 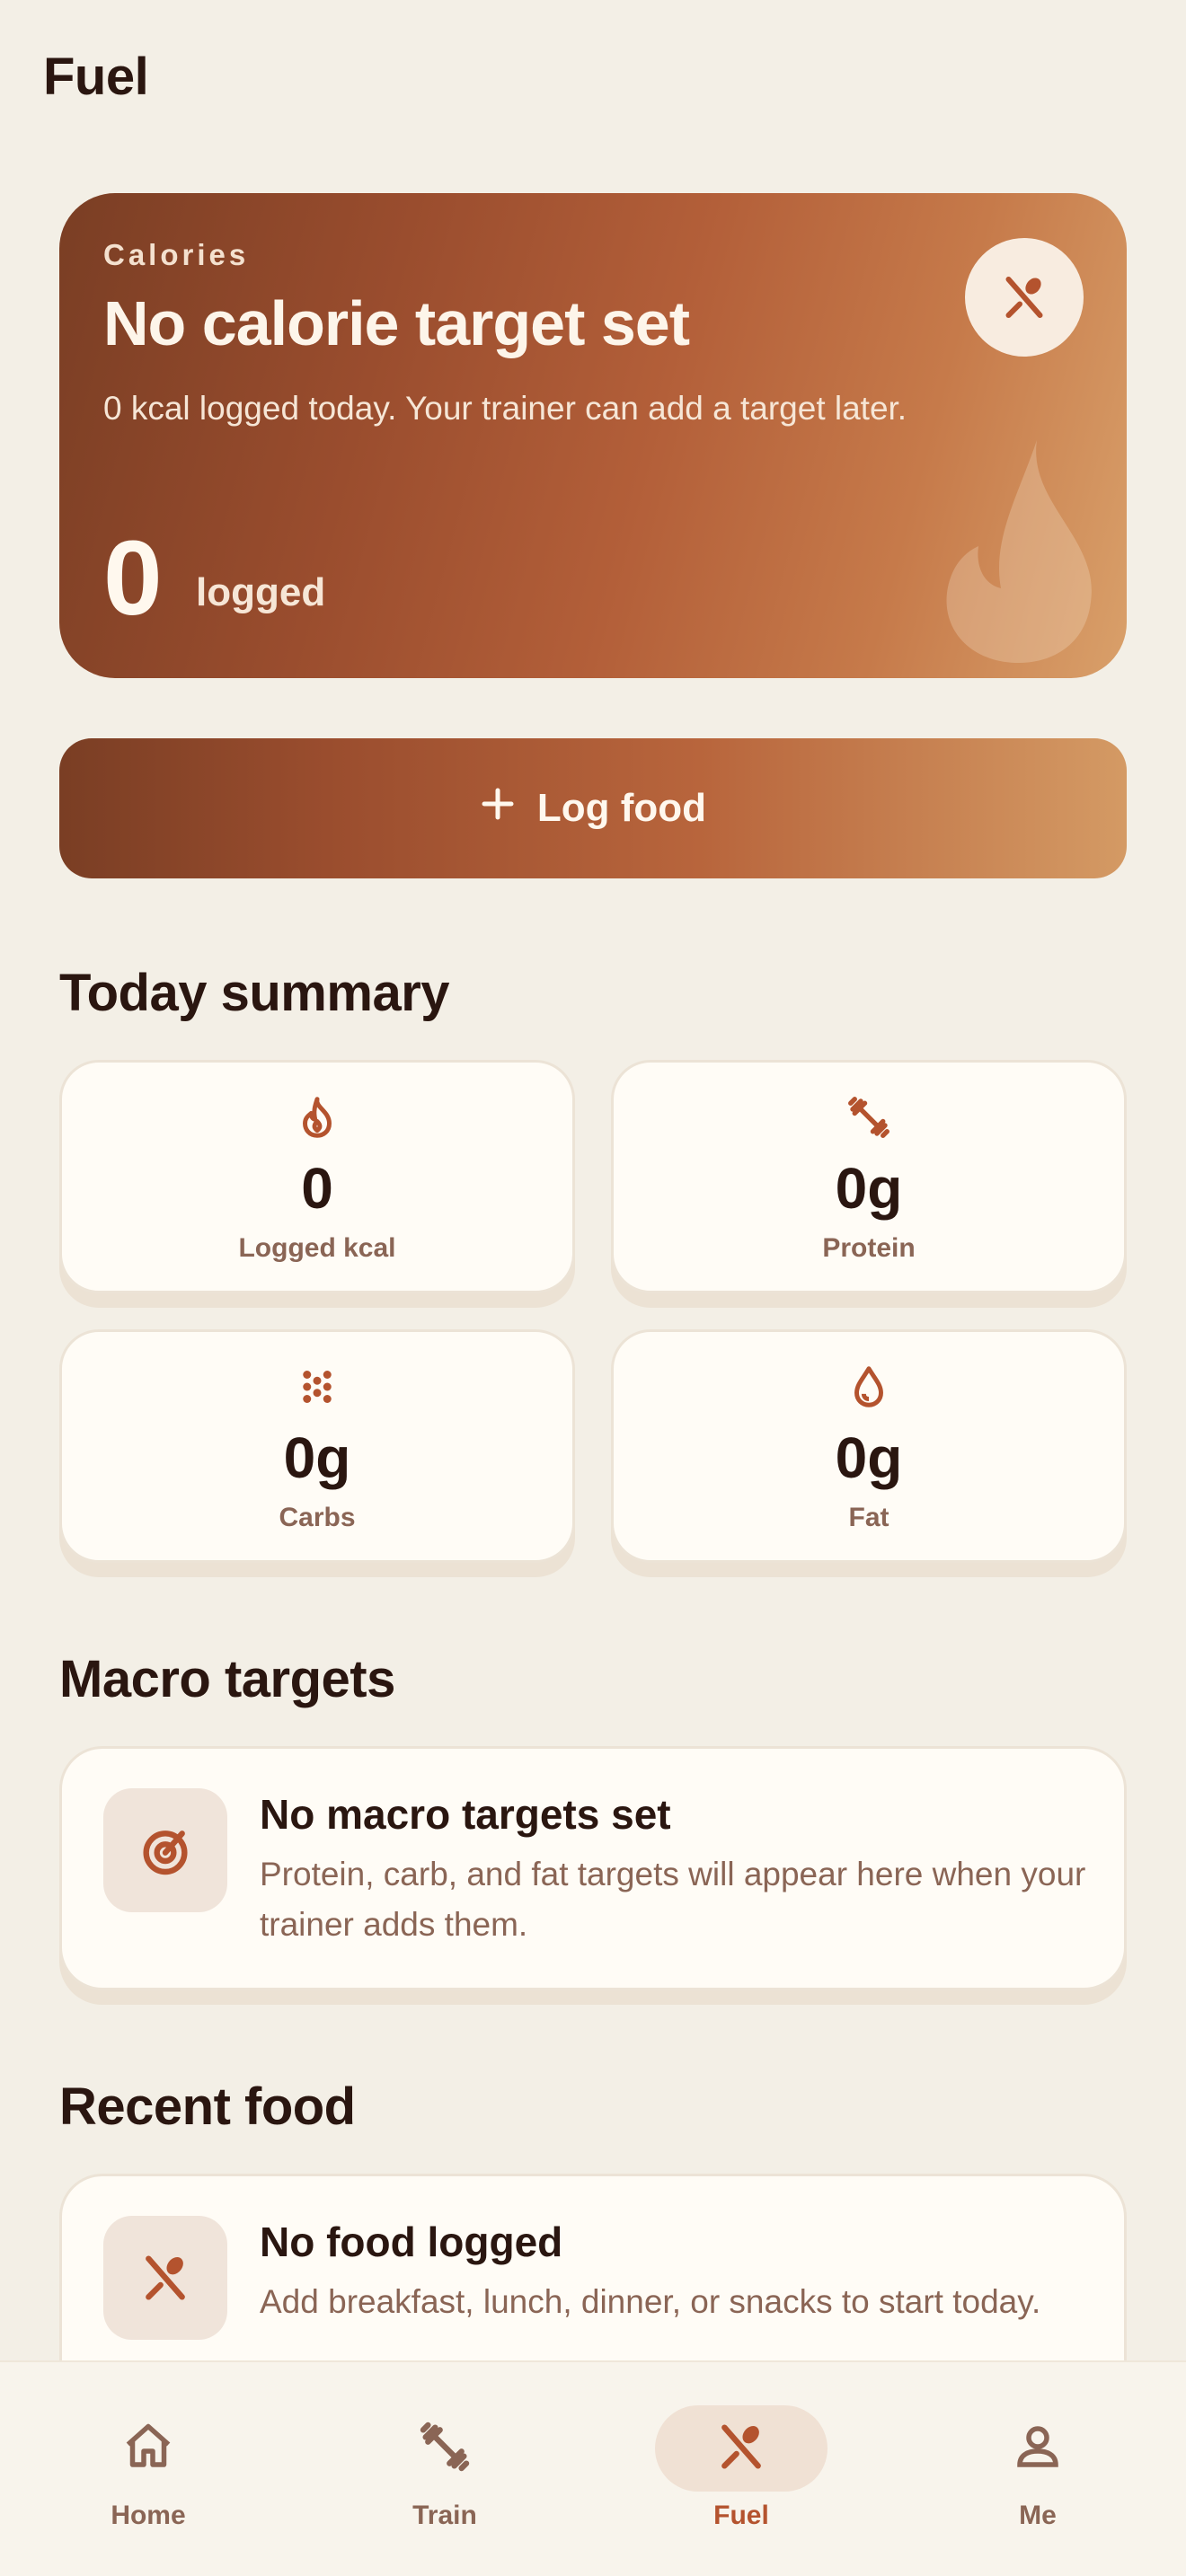 What do you see at coordinates (396, 323) in the screenshot?
I see `calories-title: No calorie target set` at bounding box center [396, 323].